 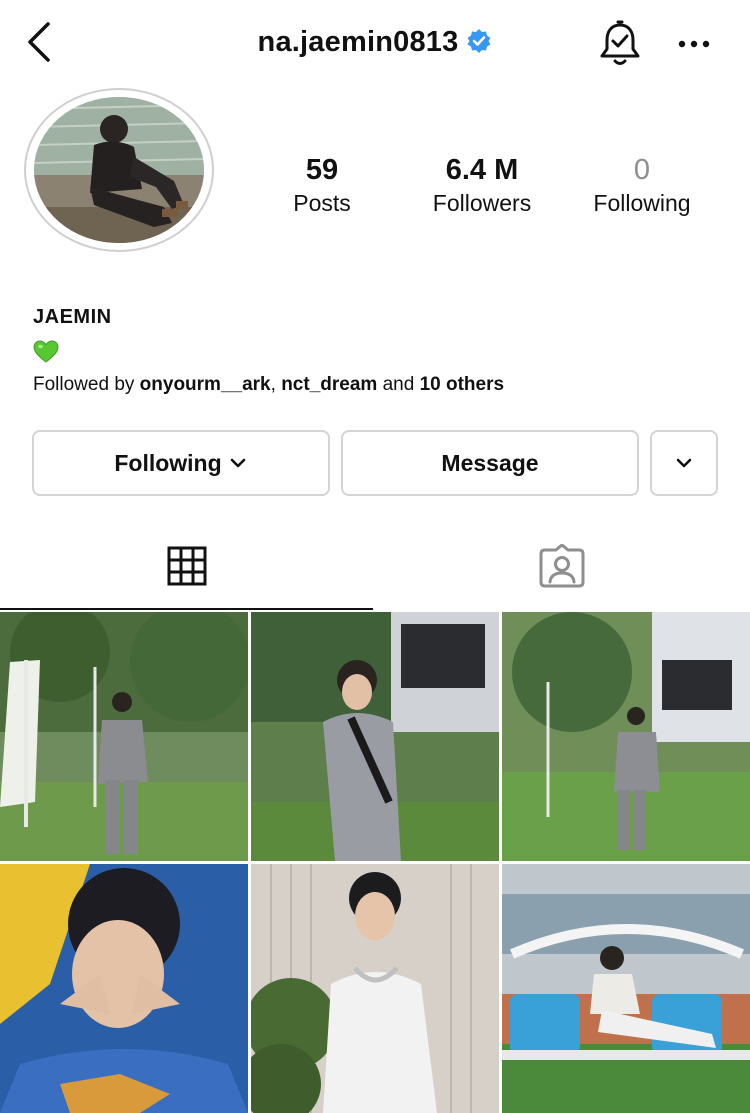 What do you see at coordinates (187, 566) in the screenshot?
I see `grid-icon` at bounding box center [187, 566].